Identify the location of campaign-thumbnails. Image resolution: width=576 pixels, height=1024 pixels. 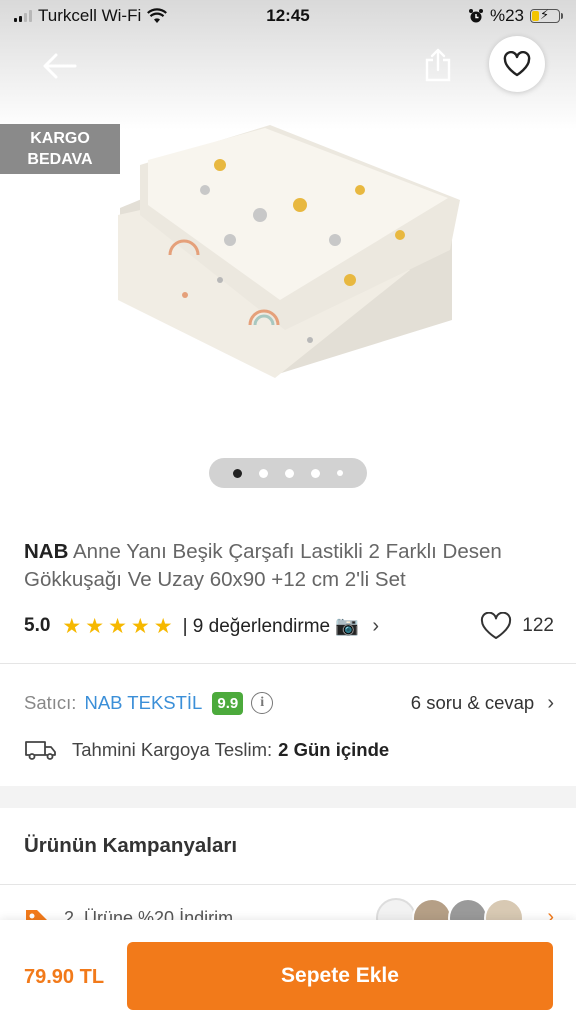
(450, 910).